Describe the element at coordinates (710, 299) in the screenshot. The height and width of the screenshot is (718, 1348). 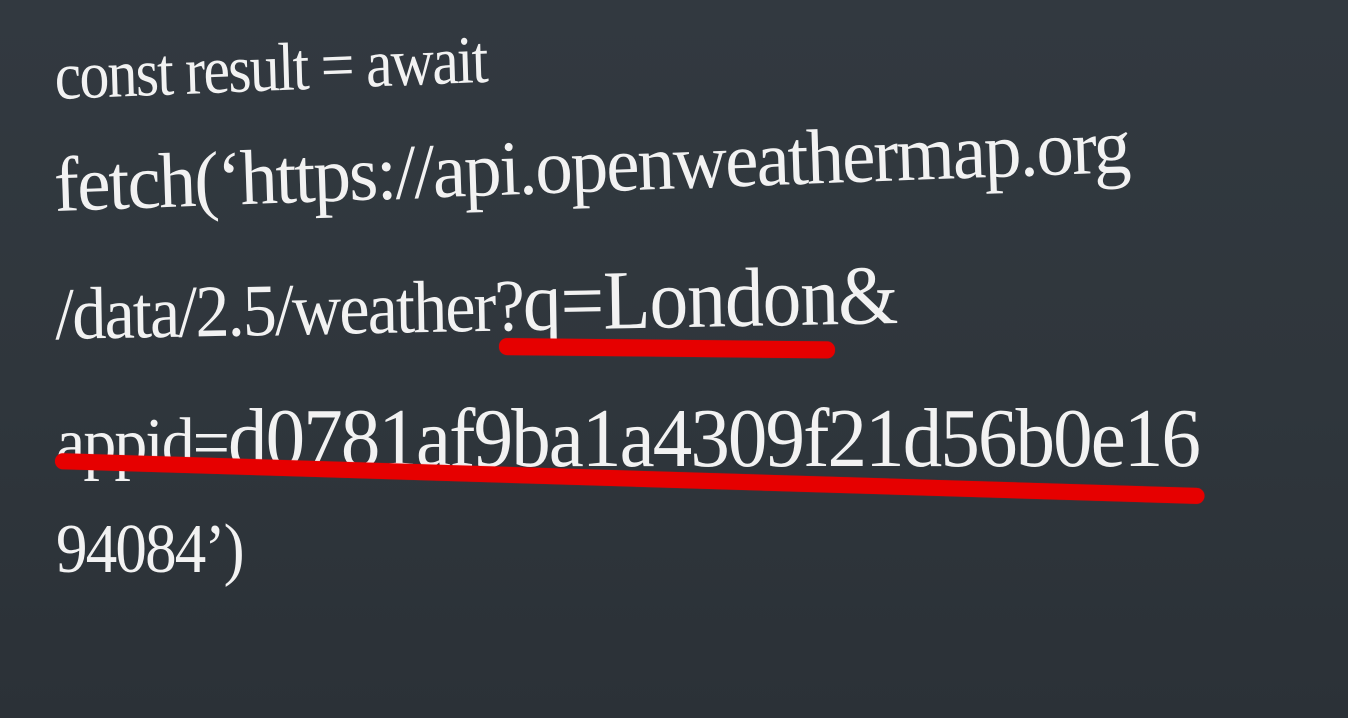
I see `code-line-3-query-param: q=London&` at that location.